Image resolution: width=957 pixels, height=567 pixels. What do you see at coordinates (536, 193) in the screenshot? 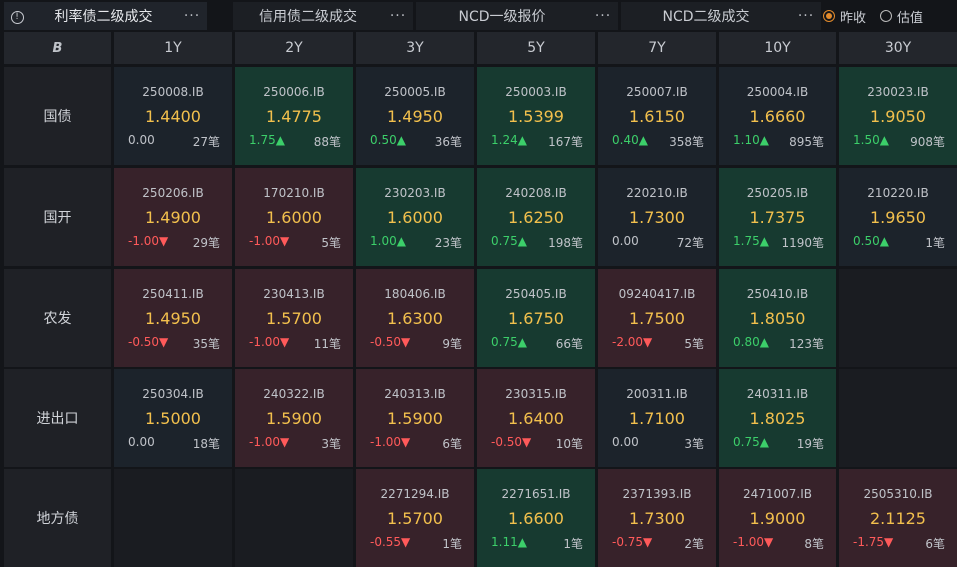
I see `bond-code: 240208.IB` at bounding box center [536, 193].